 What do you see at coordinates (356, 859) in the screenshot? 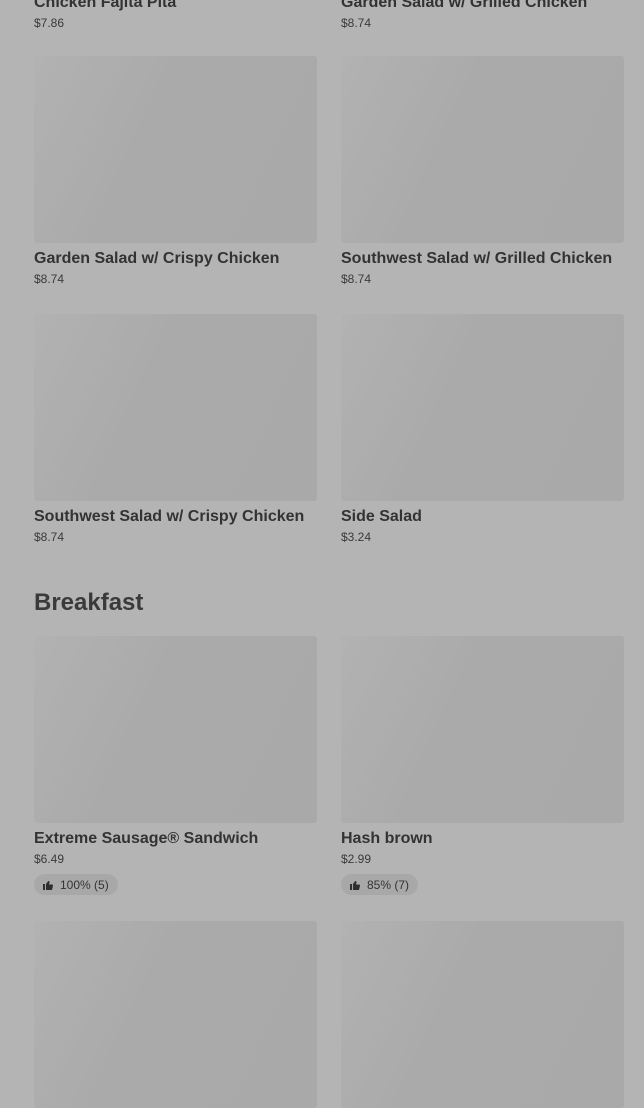
I see `item-price: $2.99` at bounding box center [356, 859].